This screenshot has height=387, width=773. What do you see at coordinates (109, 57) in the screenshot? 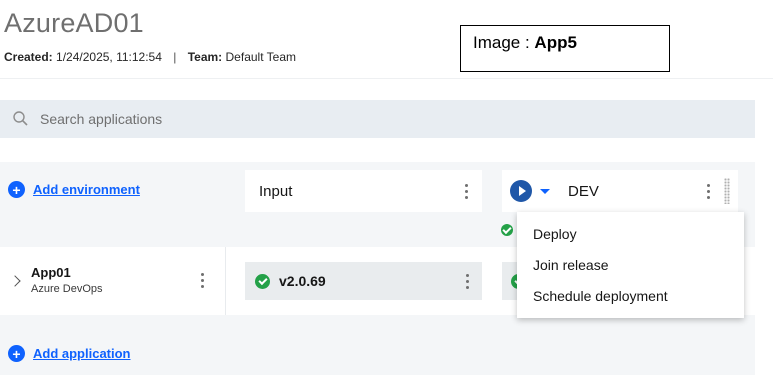
I see `created-value: 1/24/2025, 11:12:54` at bounding box center [109, 57].